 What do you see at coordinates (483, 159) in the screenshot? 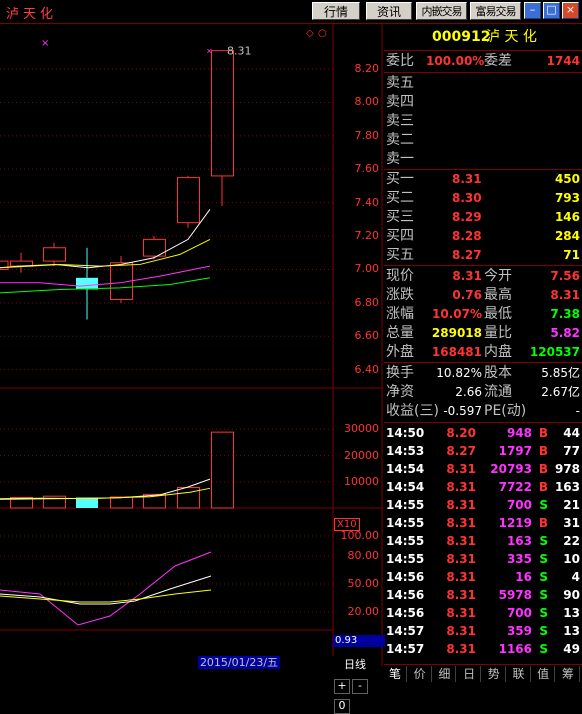
I see `ask-row: 卖一` at bounding box center [483, 159].